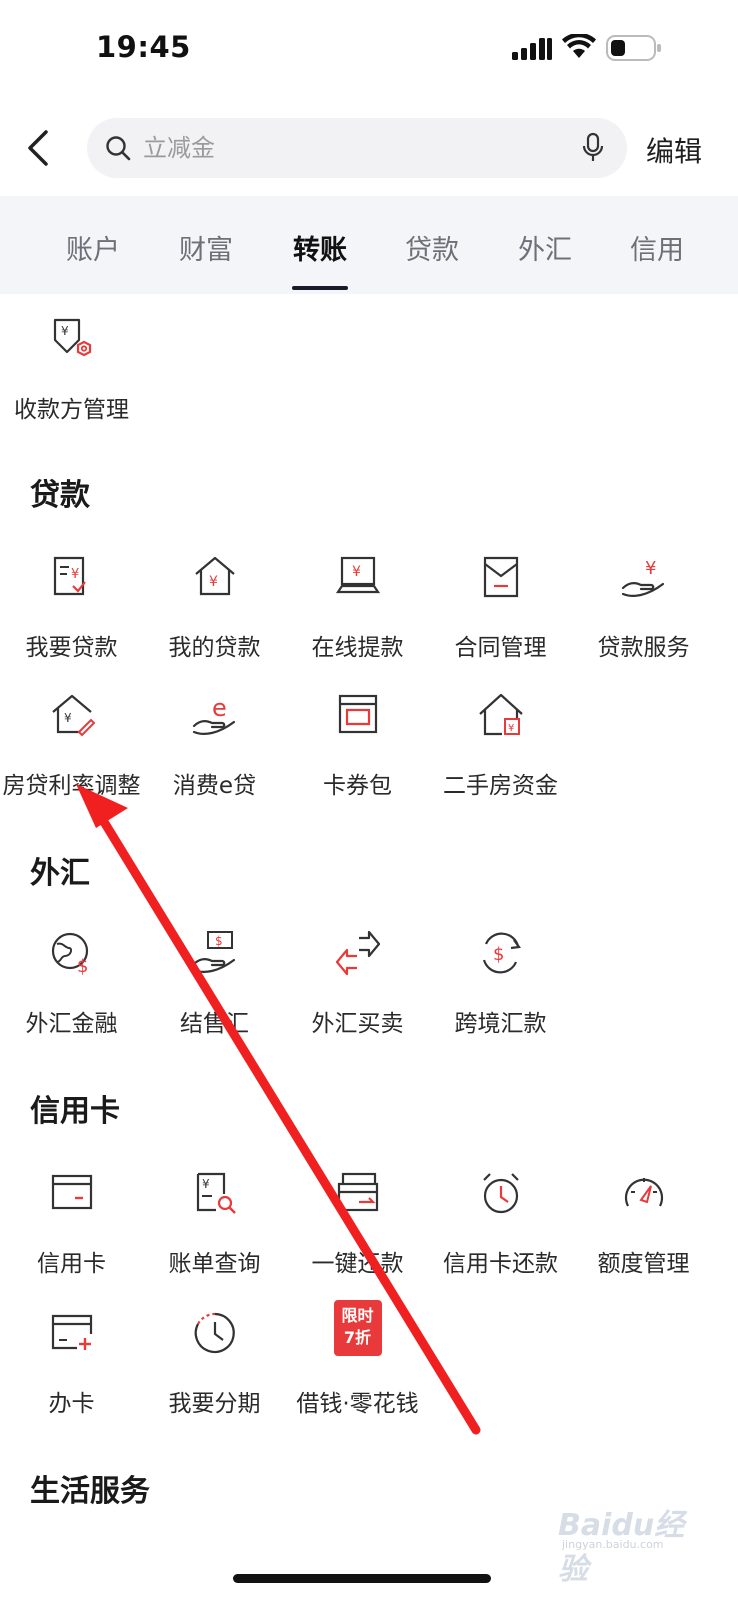  Describe the element at coordinates (357, 714) in the screenshot. I see `coupon-wallet-icon` at that location.